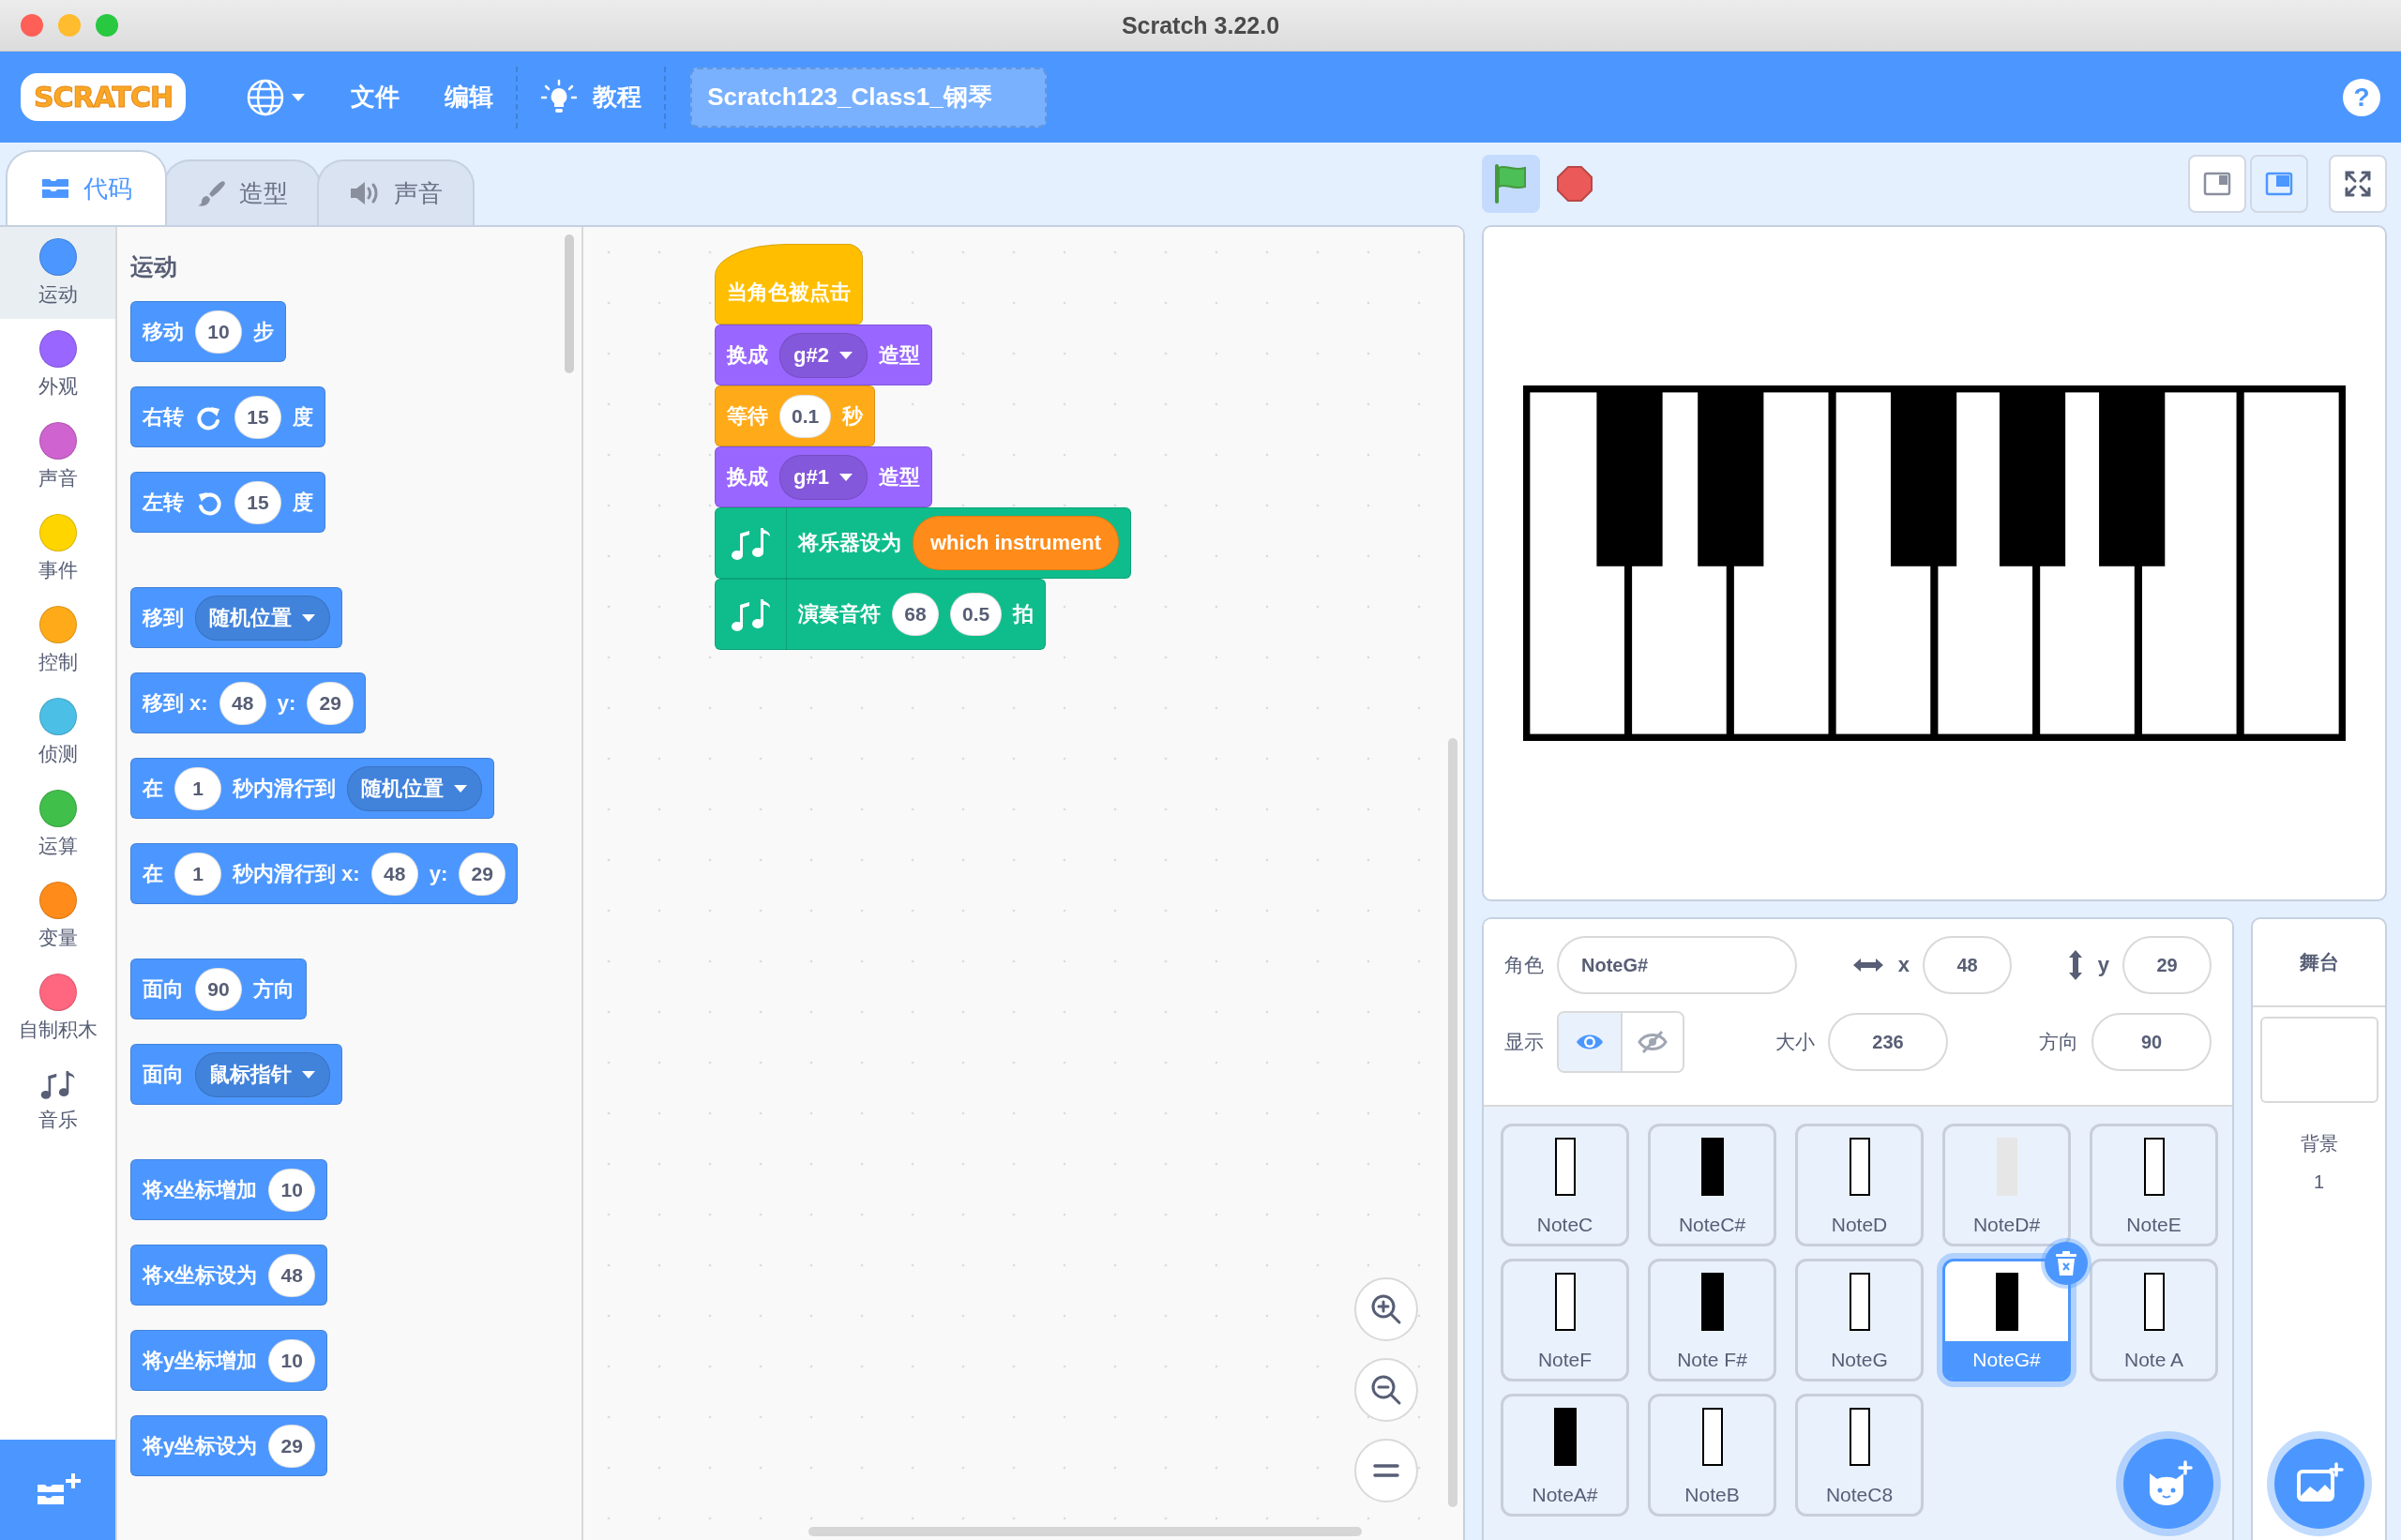 The height and width of the screenshot is (1540, 2401). I want to click on caret-icon, so click(845, 355).